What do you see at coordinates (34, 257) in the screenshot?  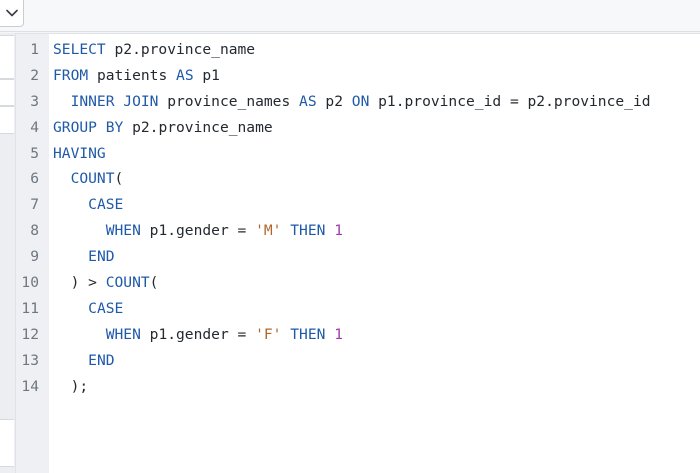 I see `line-number: 9` at bounding box center [34, 257].